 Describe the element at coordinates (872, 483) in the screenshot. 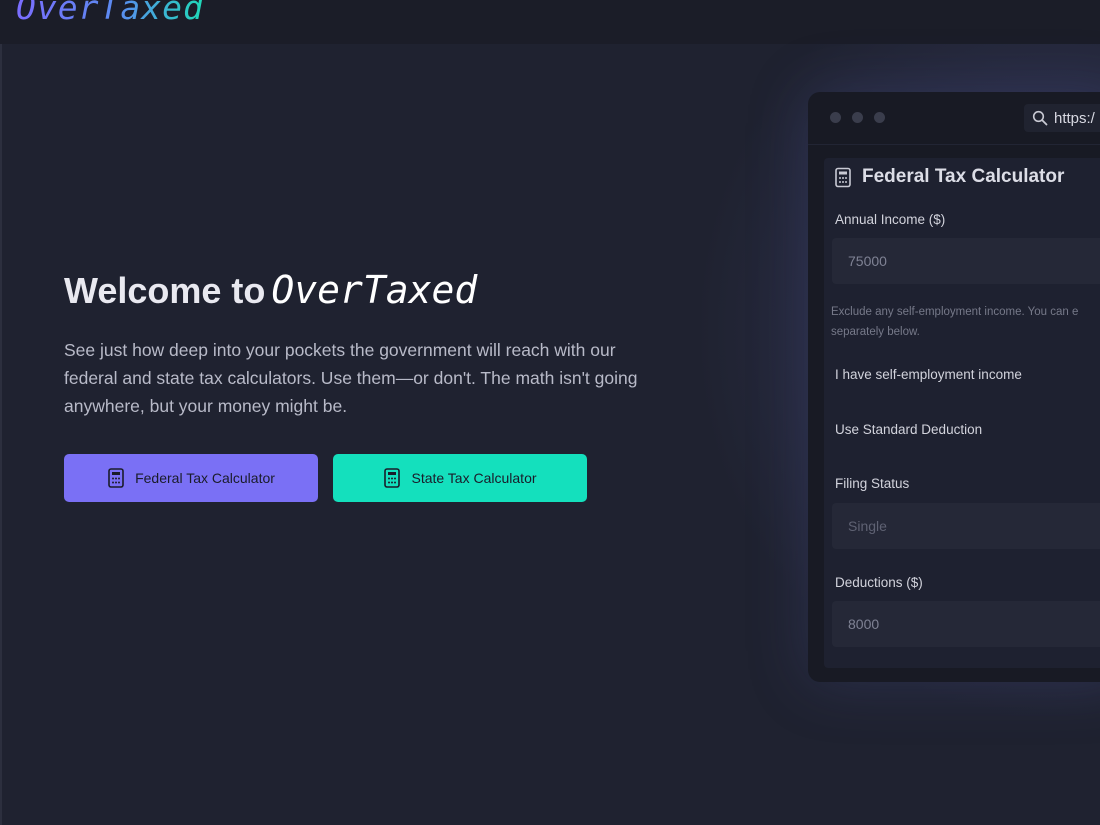

I see `filing-status-label: Filing Status` at that location.